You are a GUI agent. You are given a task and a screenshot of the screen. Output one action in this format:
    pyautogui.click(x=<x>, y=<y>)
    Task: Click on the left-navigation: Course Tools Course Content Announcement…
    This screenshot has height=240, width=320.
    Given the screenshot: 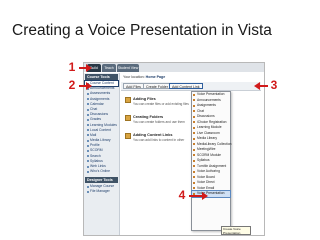 What is the action you would take?
    pyautogui.click(x=102, y=154)
    